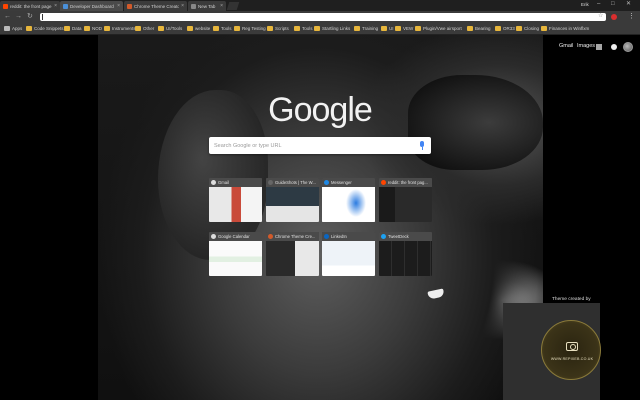 This screenshot has height=400, width=640. I want to click on tab-title: Chrome Theme Creator, so click(157, 6).